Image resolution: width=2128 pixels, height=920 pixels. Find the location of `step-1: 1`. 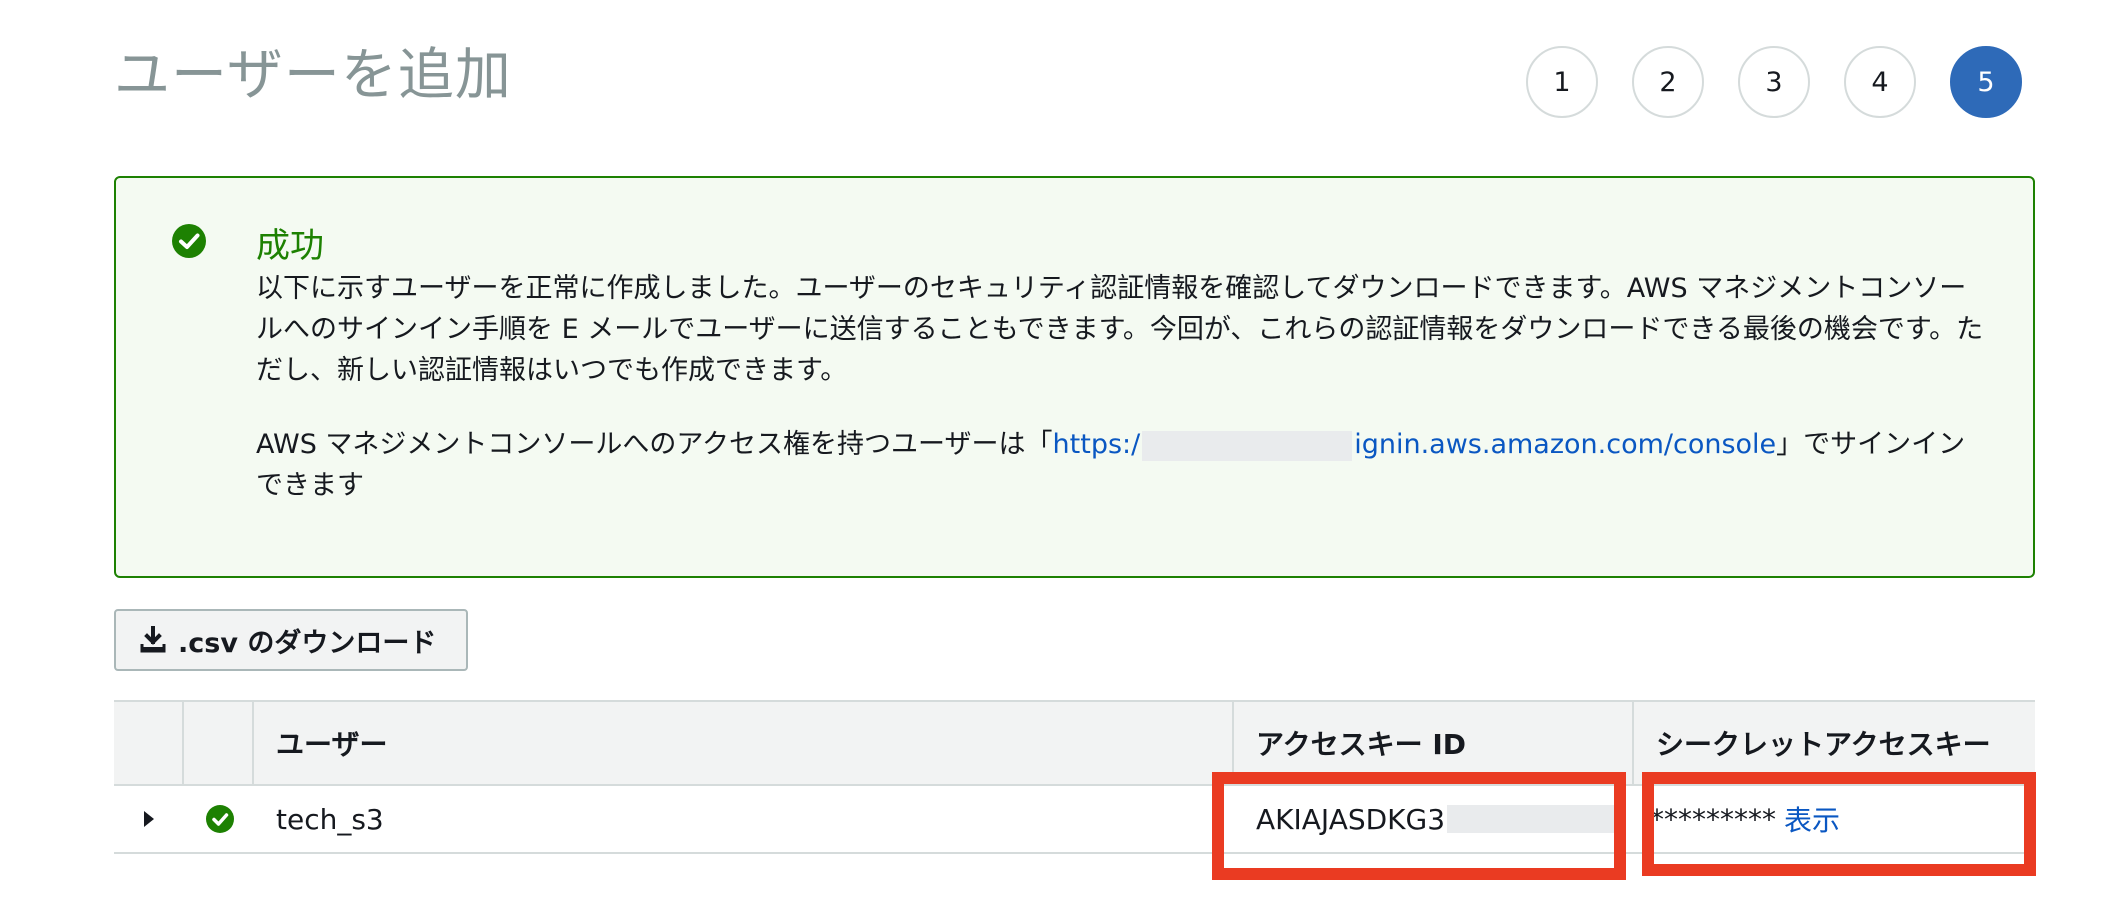

step-1: 1 is located at coordinates (1562, 82).